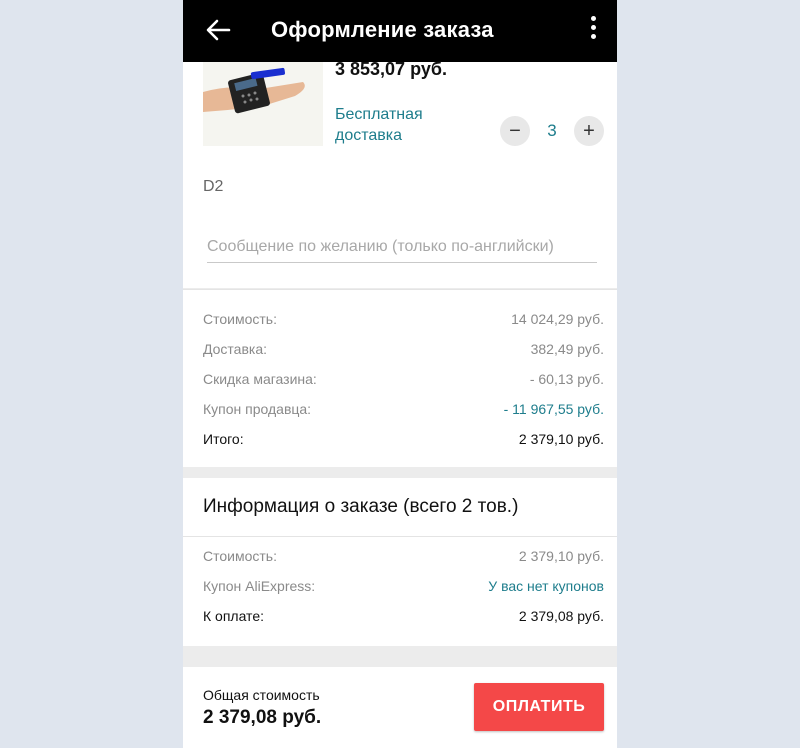  I want to click on summary-row-store-discount: Скидка магазина: - 60,13 руб., so click(403, 381).